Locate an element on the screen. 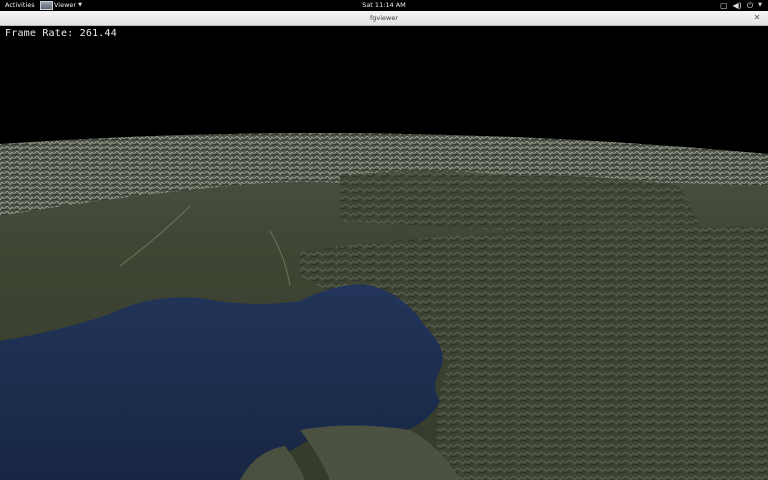 This screenshot has height=480, width=768. chevron-down-icon: ▼ is located at coordinates (760, 5).